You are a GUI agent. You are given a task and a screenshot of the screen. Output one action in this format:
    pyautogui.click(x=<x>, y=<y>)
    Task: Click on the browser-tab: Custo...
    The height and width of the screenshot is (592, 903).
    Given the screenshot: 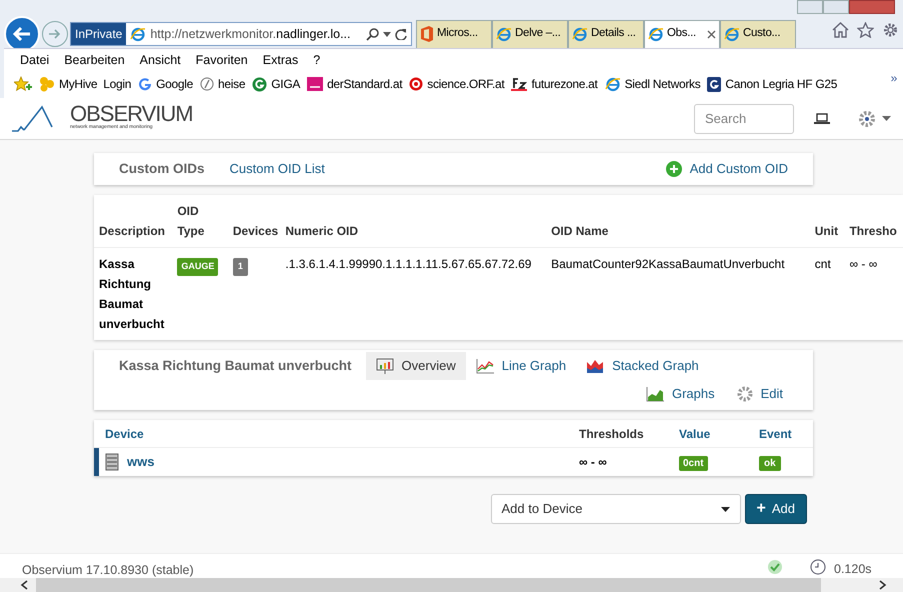 What is the action you would take?
    pyautogui.click(x=758, y=34)
    